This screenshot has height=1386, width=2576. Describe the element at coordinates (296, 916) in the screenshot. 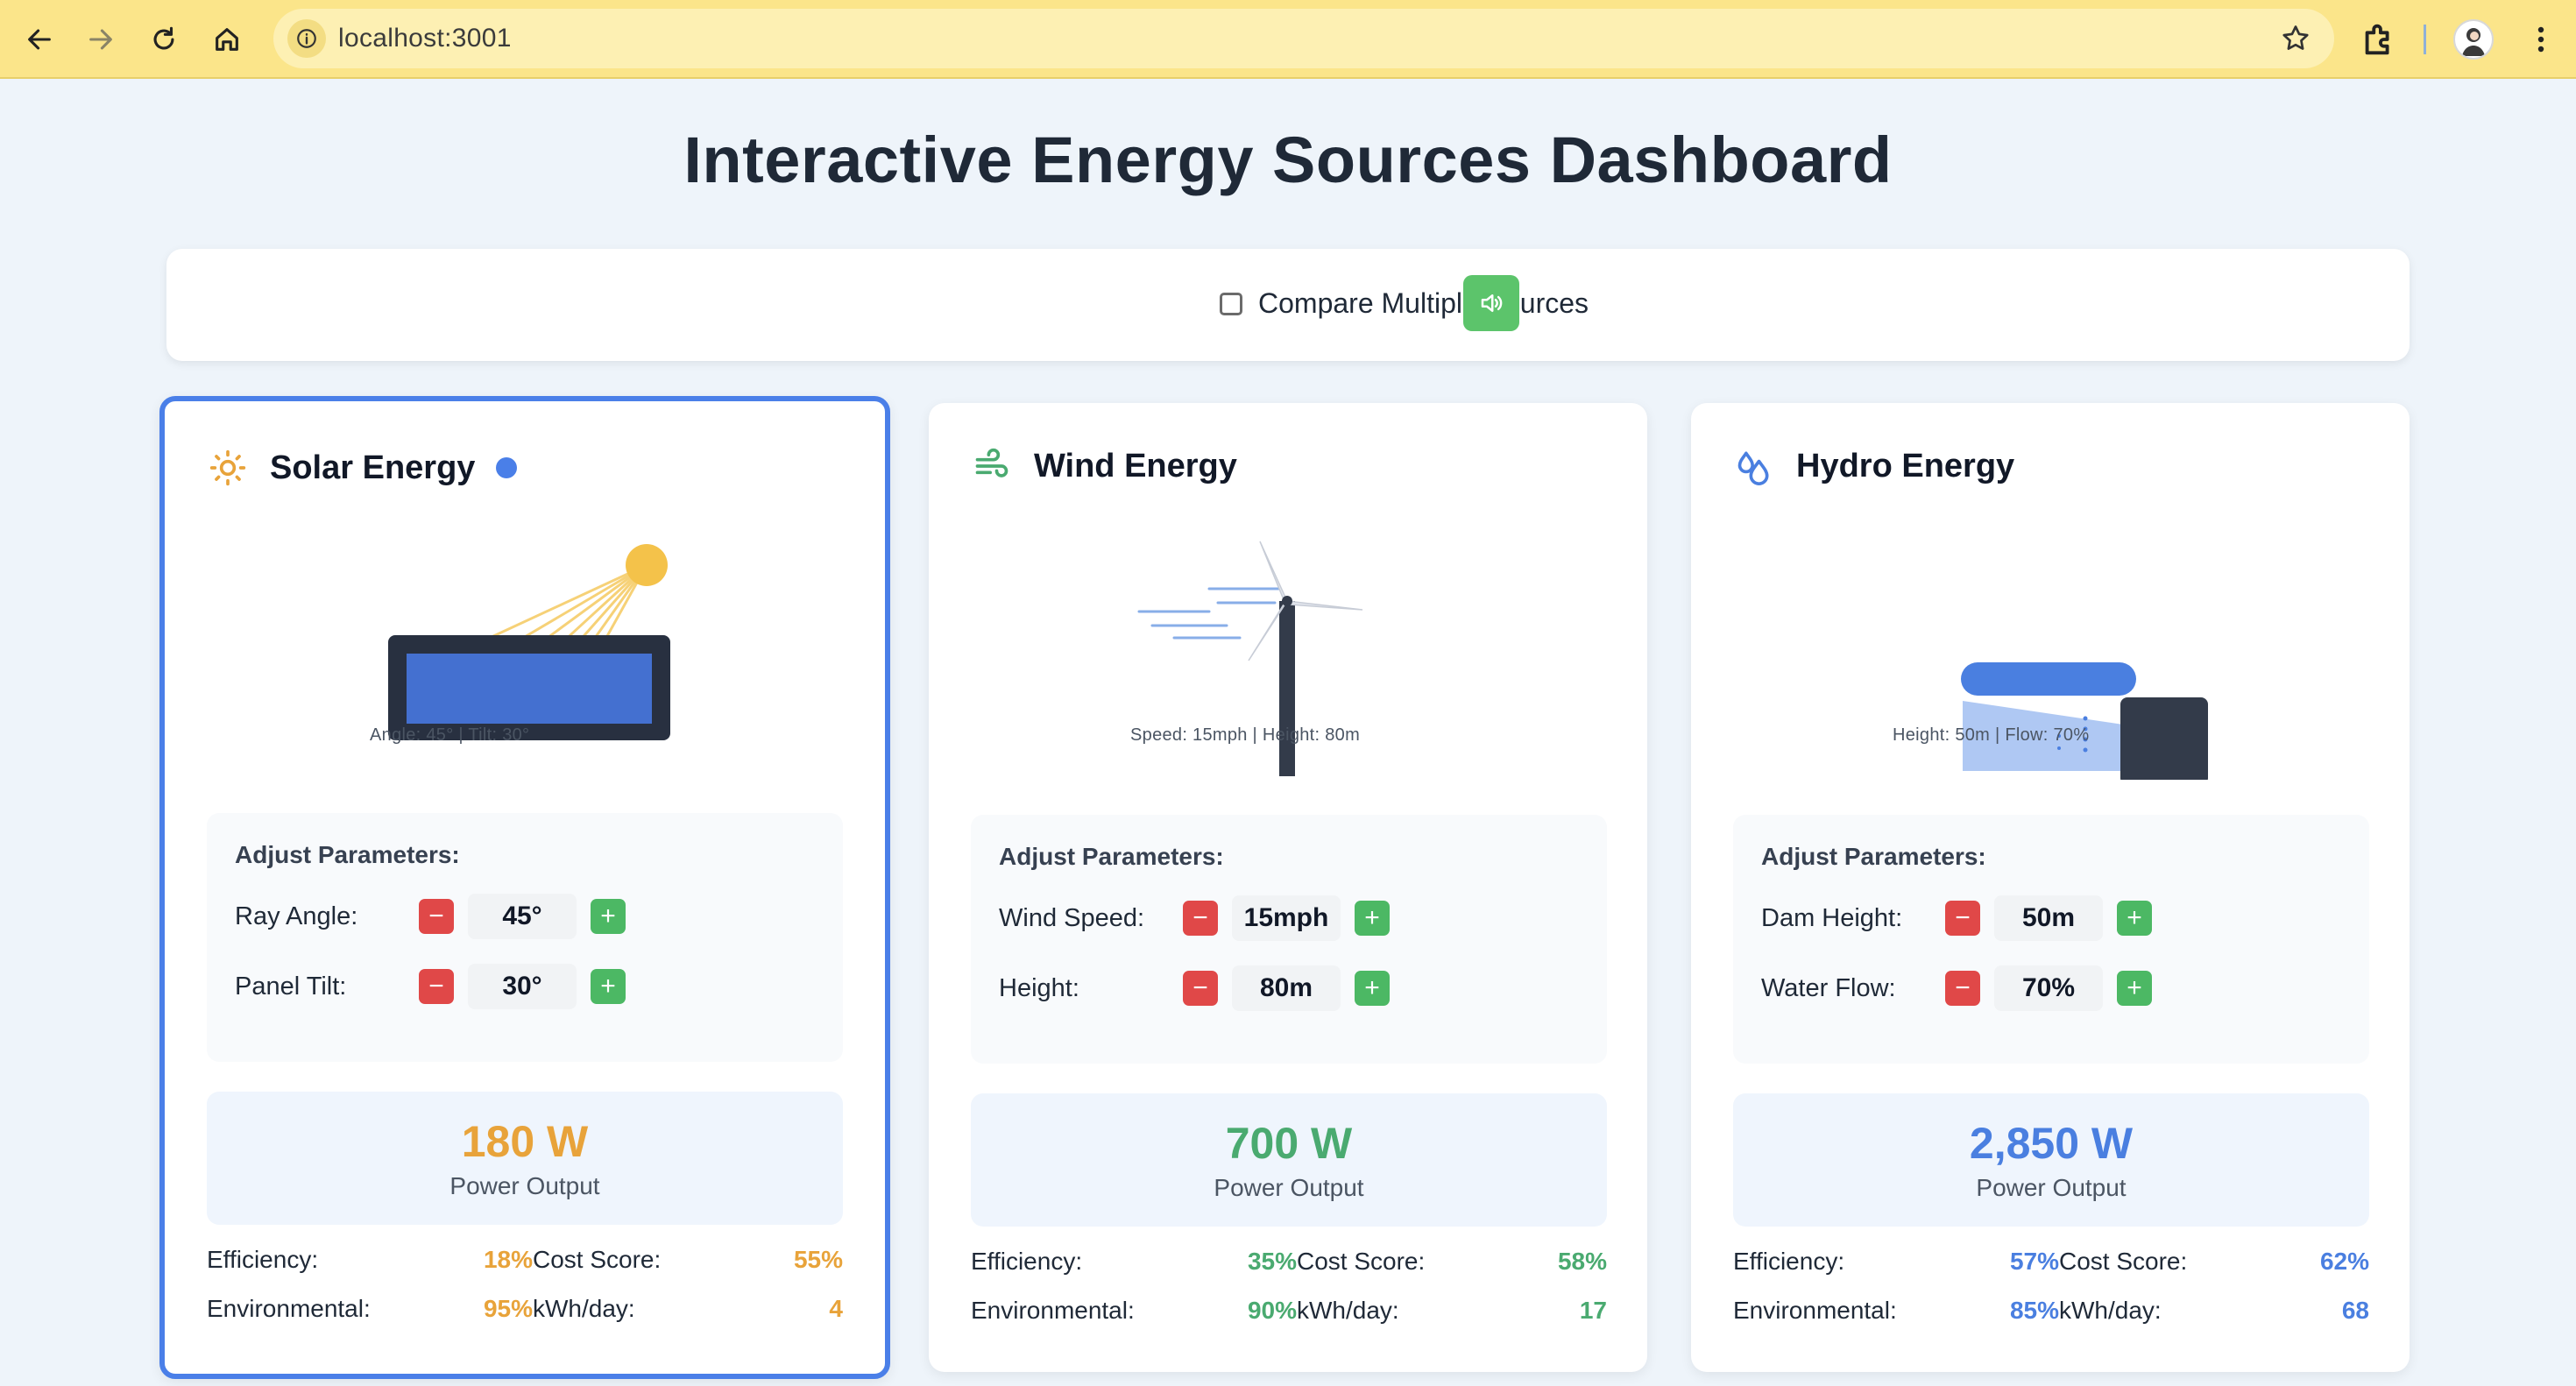

I see `param-label: Ray Angle:` at that location.